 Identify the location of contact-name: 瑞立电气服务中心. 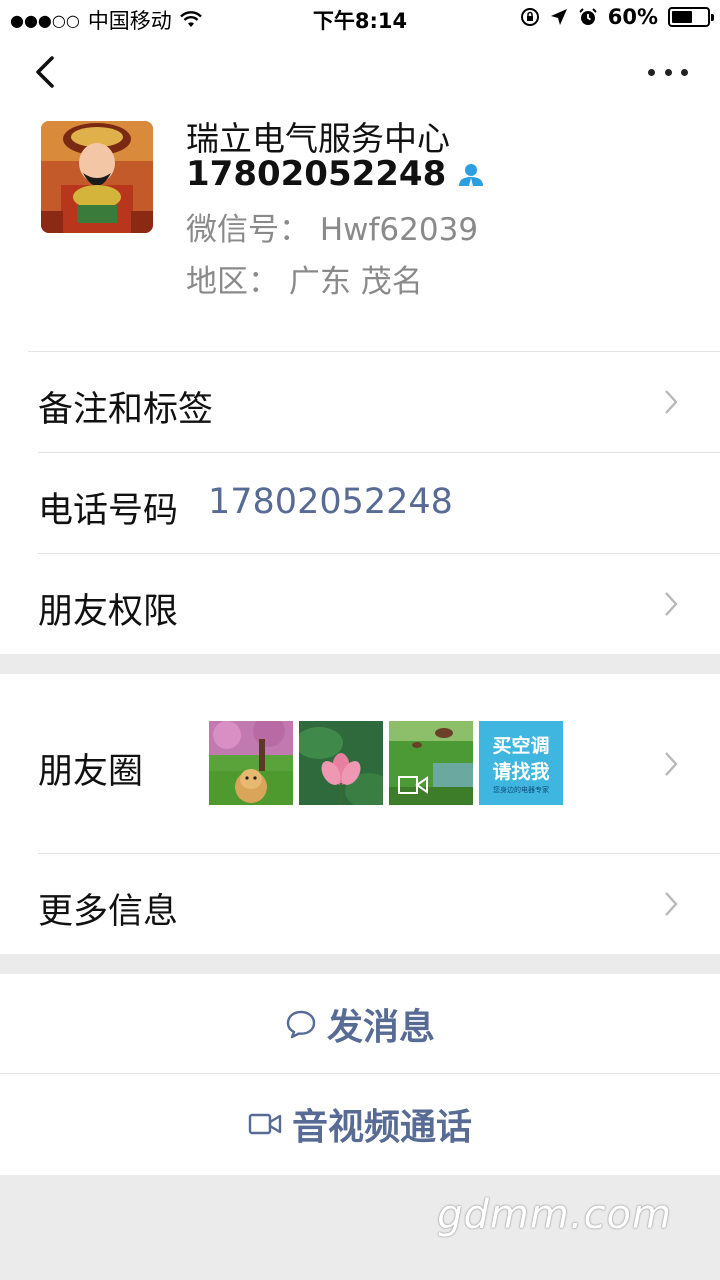
(318, 138).